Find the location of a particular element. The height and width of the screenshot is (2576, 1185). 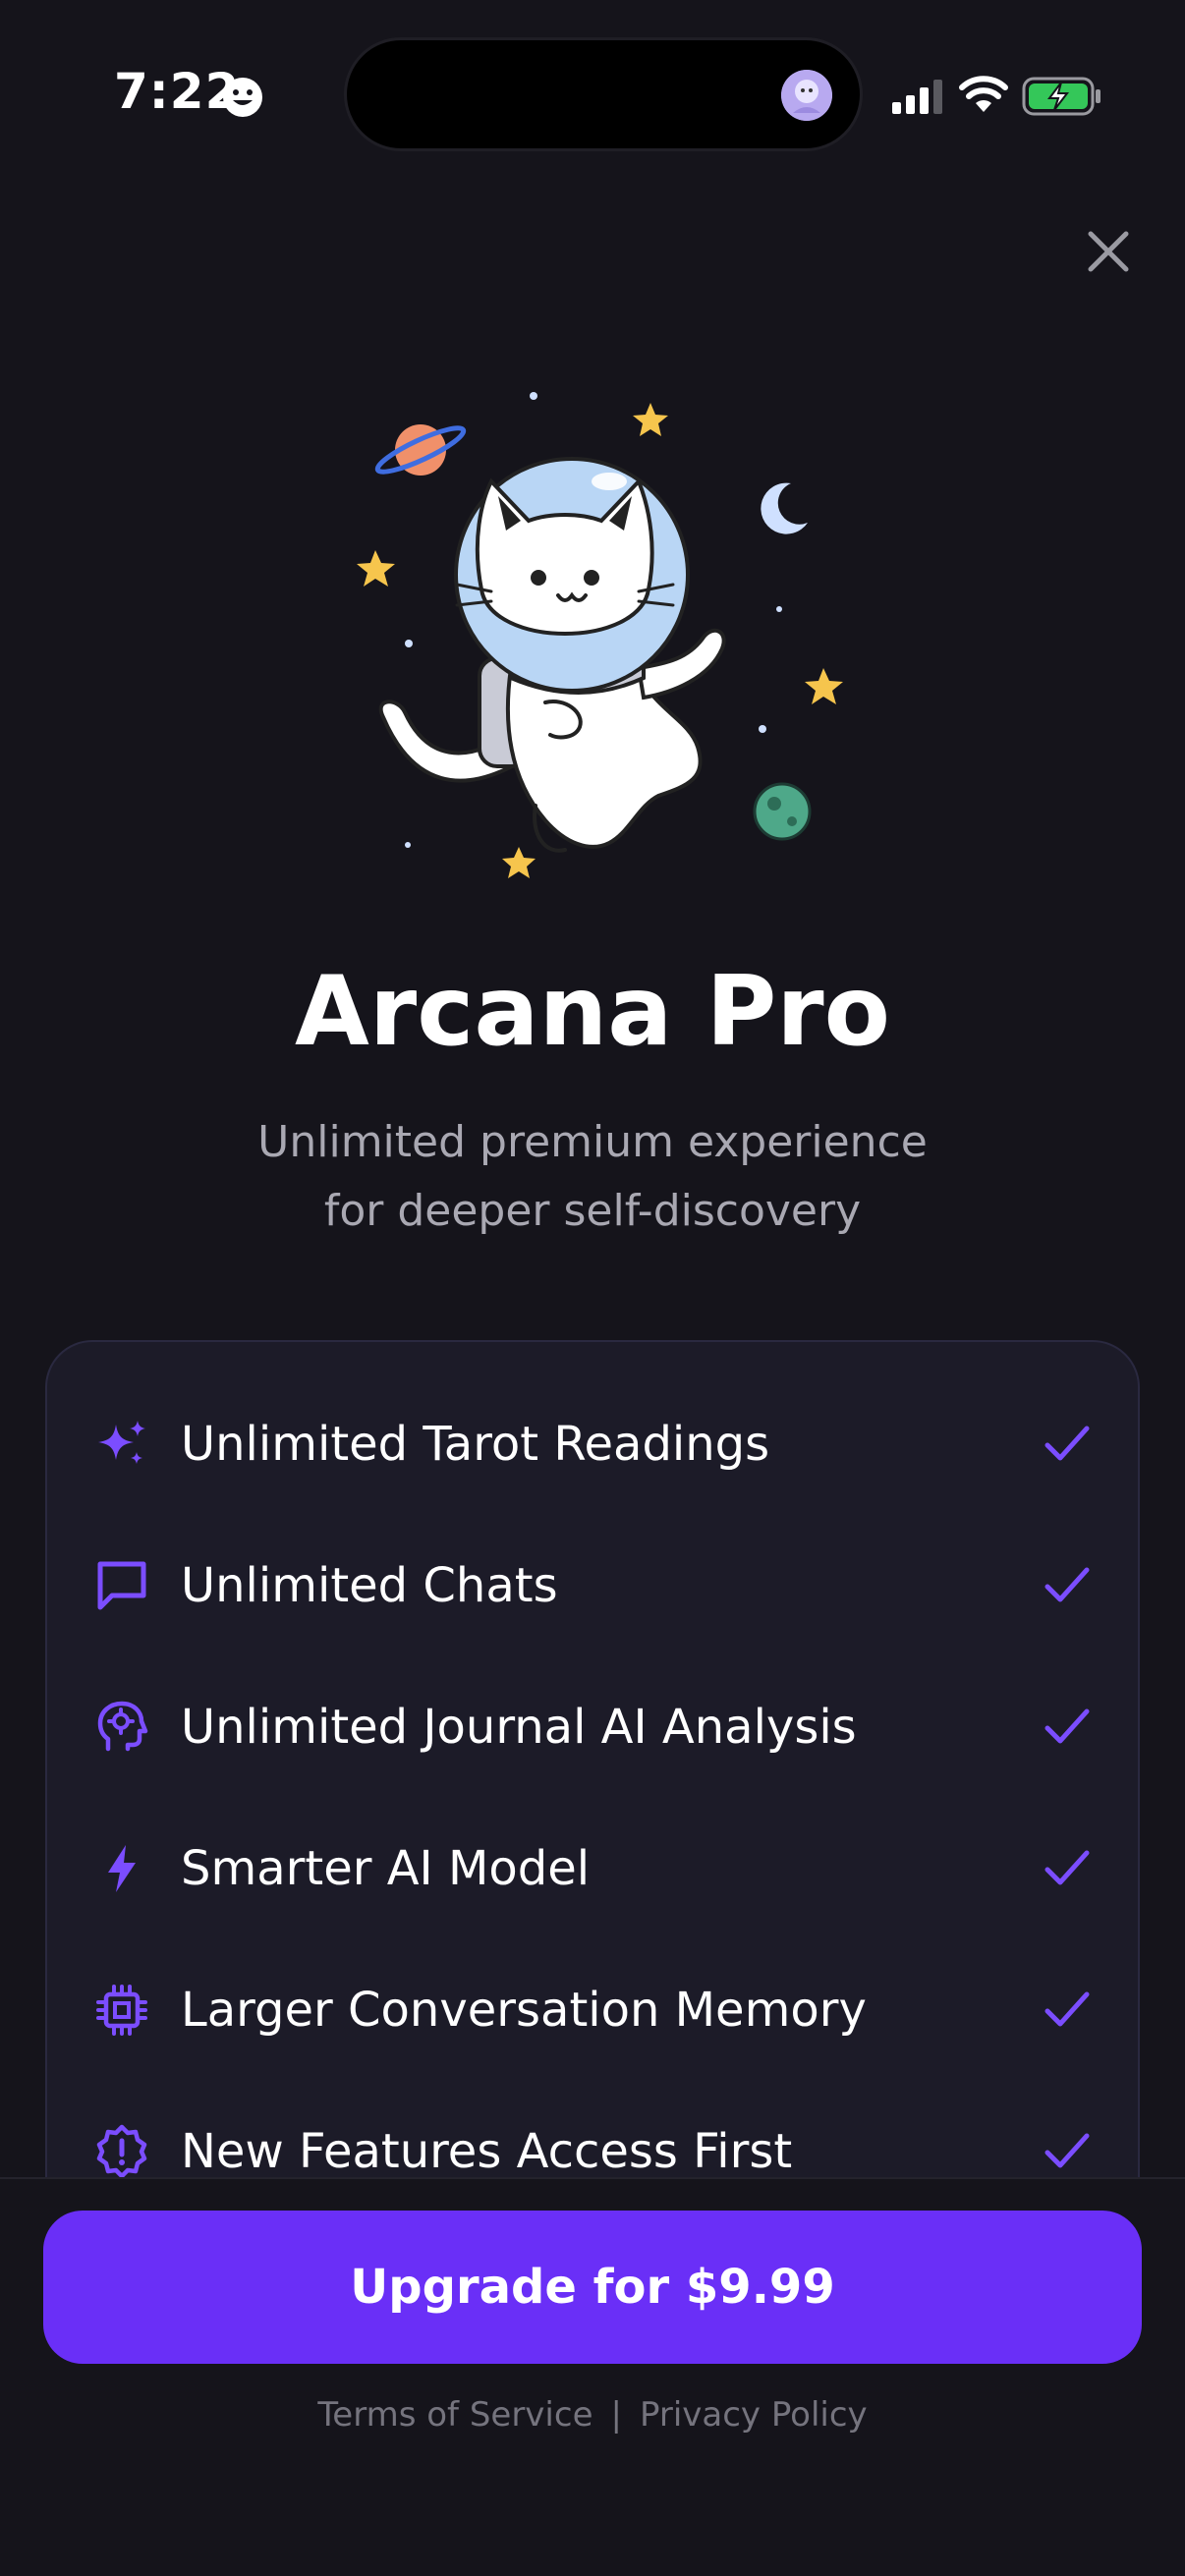

feature-row-unlimited-tarot: Unlimited Tarot Readings is located at coordinates (592, 1443).